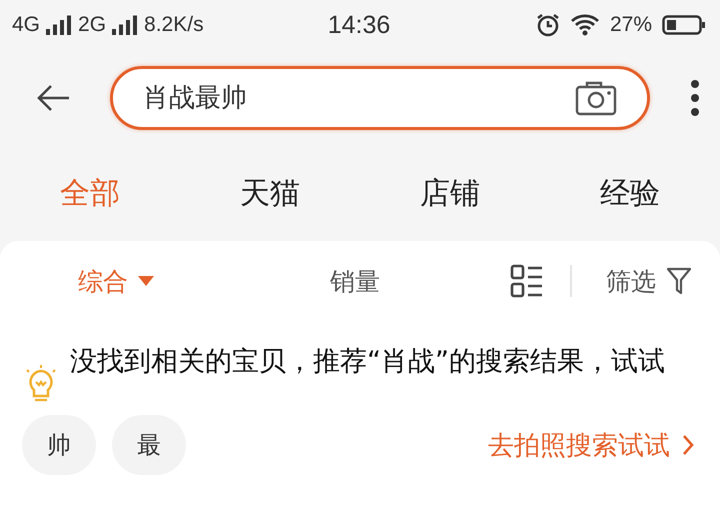  Describe the element at coordinates (695, 97) in the screenshot. I see `more-options-icon` at that location.